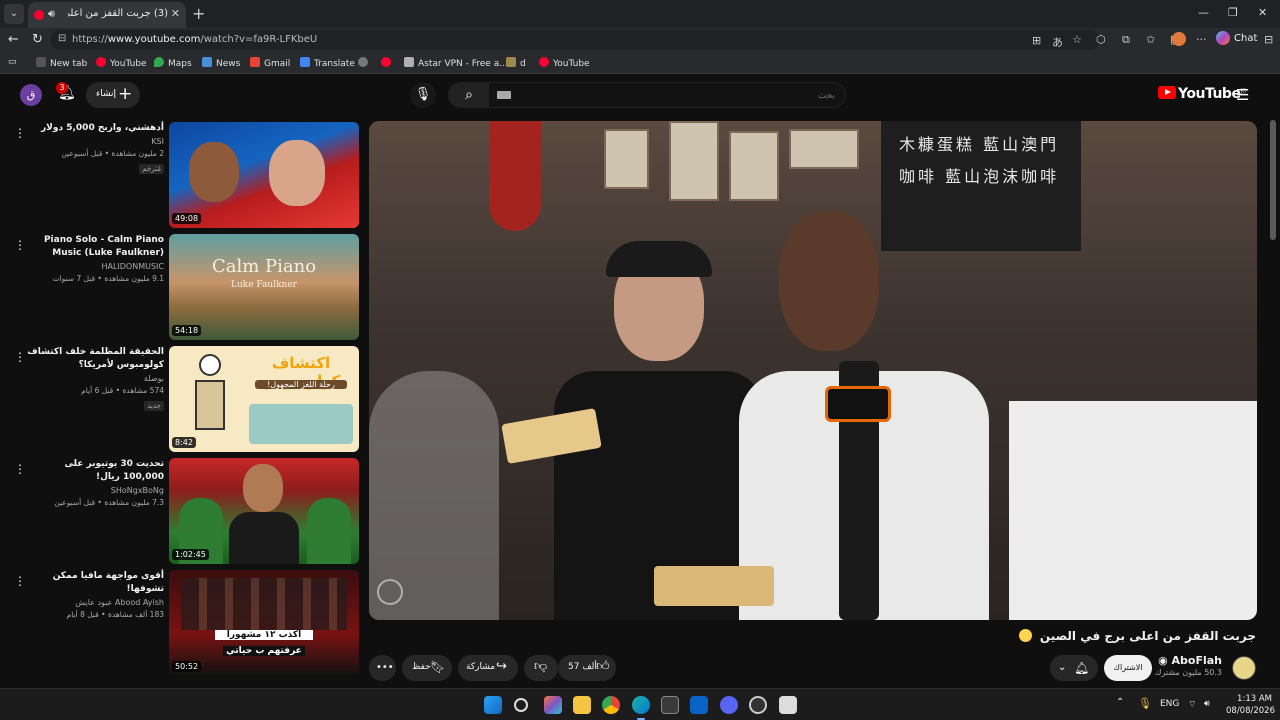  Describe the element at coordinates (264, 511) in the screenshot. I see `rec-thumbnail: 1:02:45` at that location.